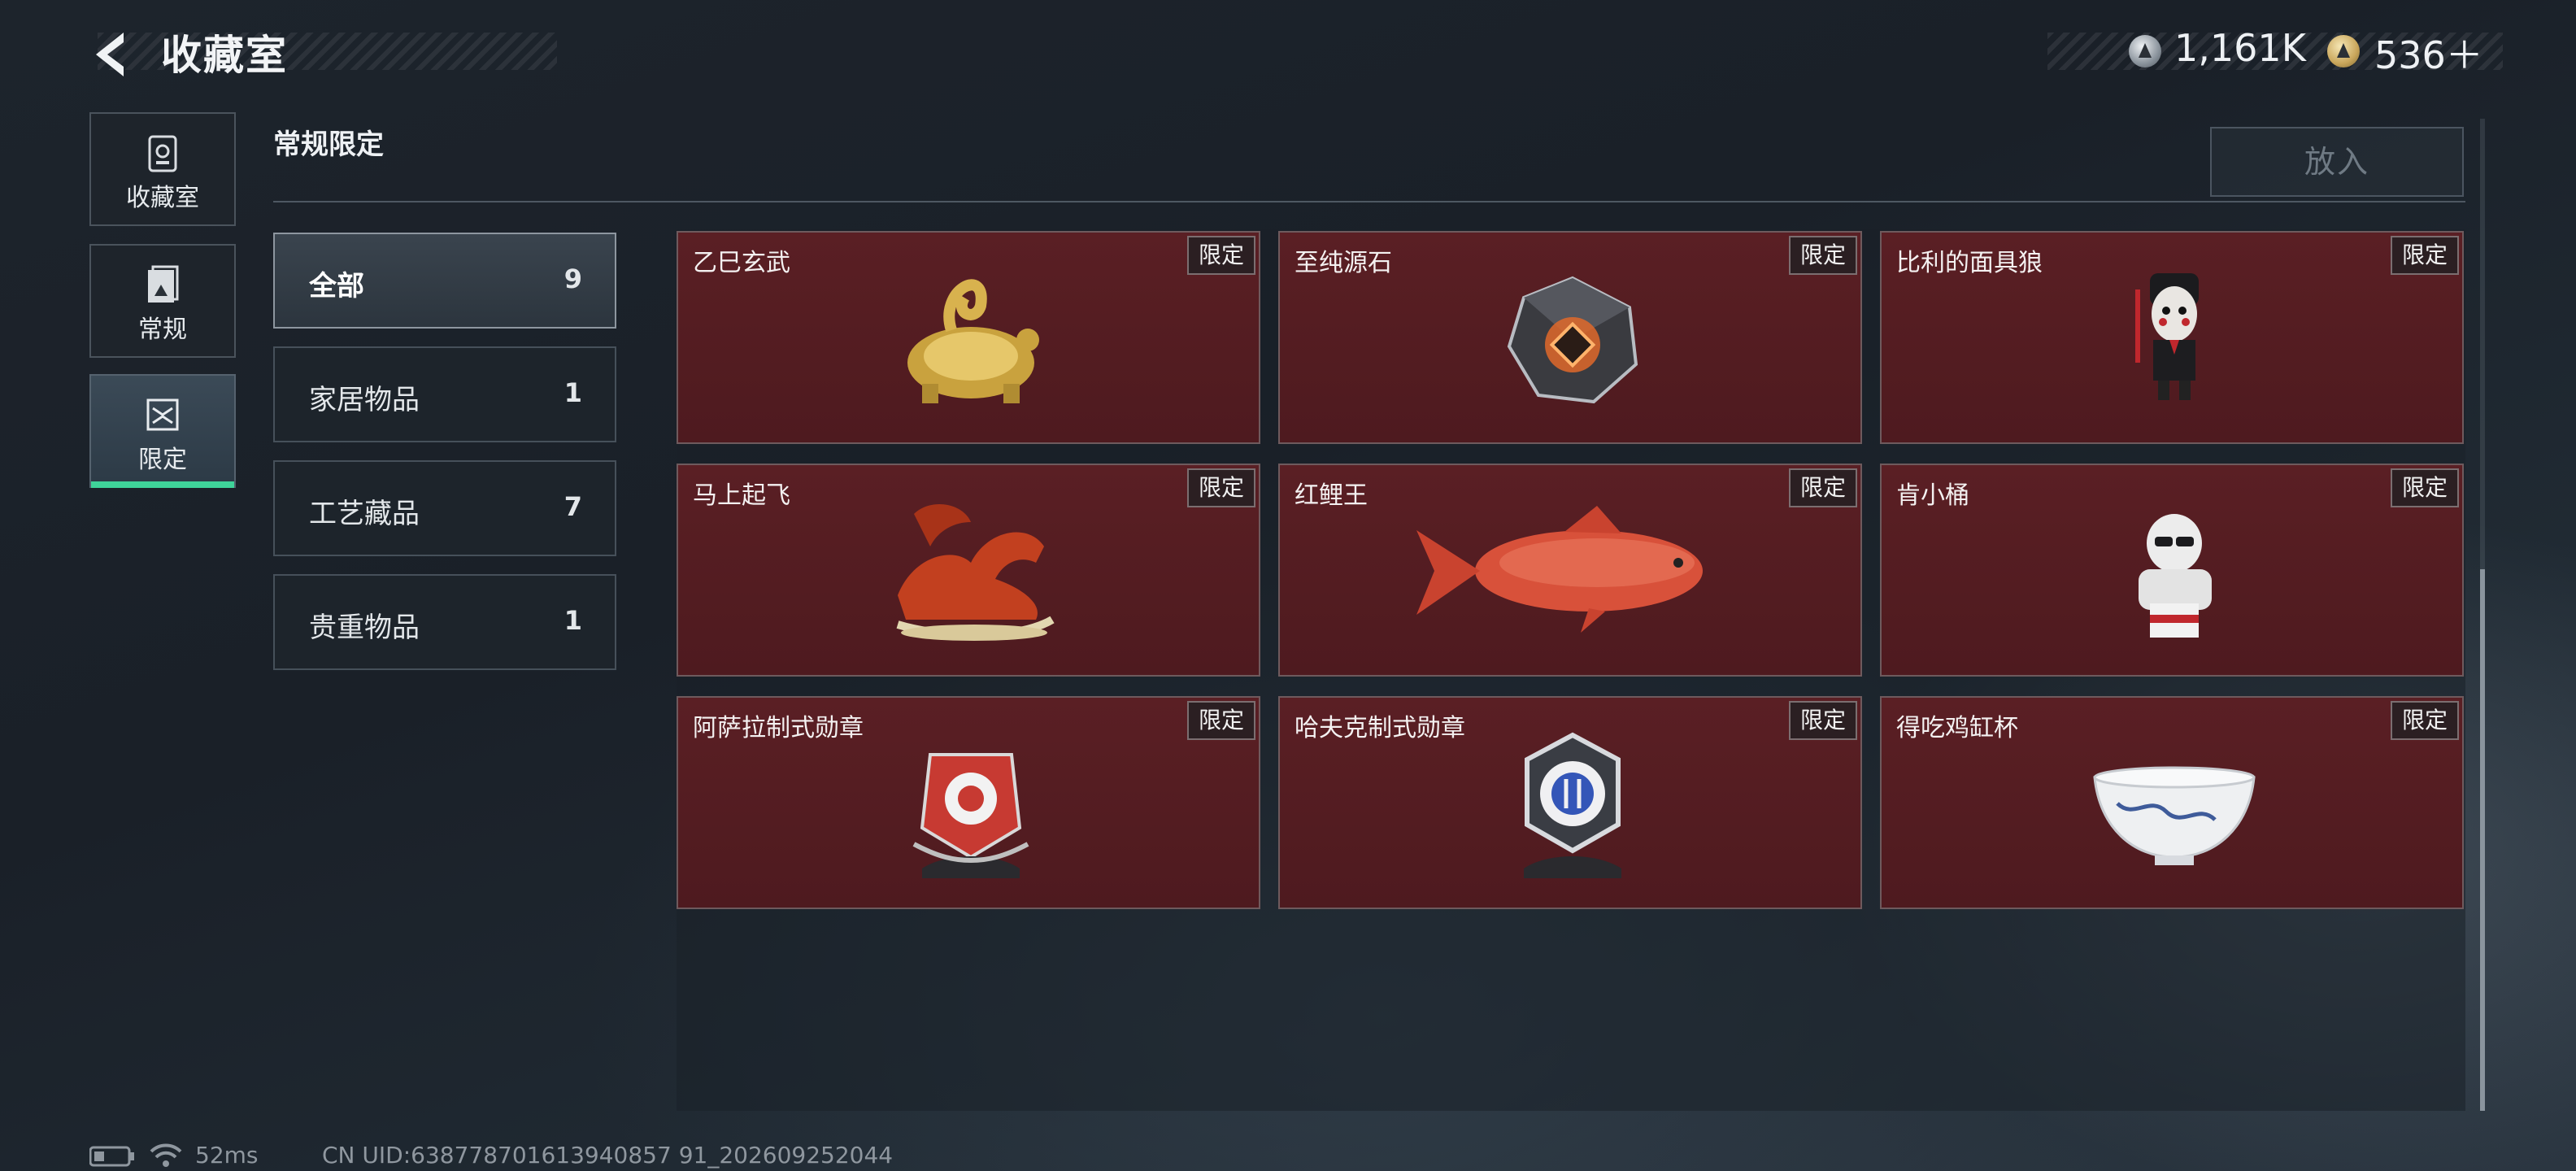 The image size is (2576, 1171). I want to click on category-name: 贵重物品, so click(365, 628).